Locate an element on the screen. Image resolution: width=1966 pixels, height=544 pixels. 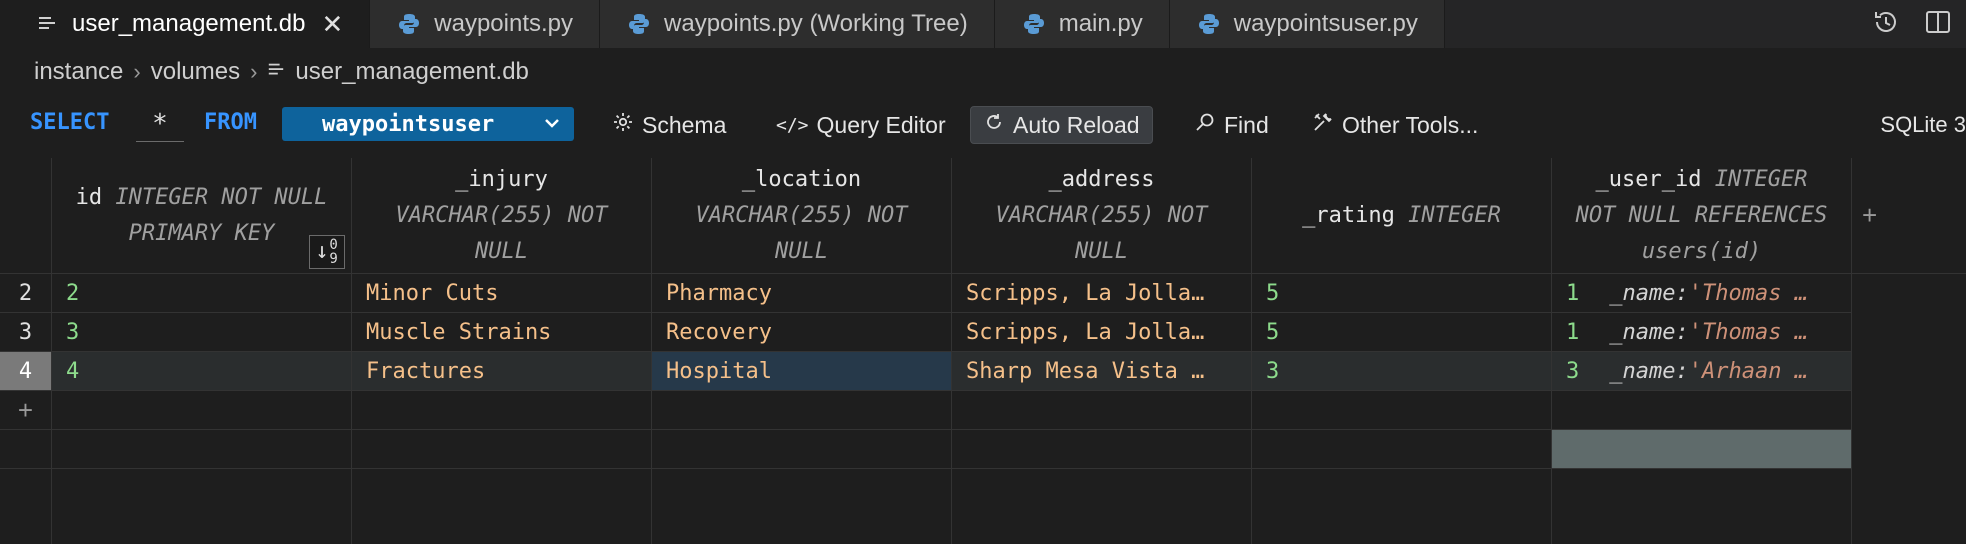
column-type: VARCHAR(255) NOT is located at coordinates (1101, 215).